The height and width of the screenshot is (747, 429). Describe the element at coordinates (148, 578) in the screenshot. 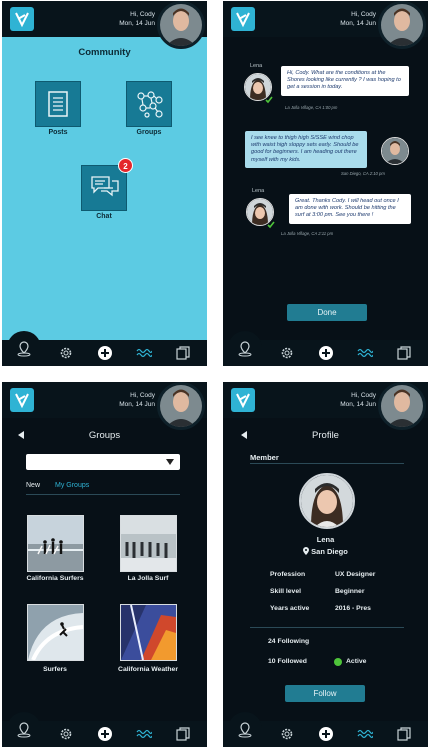

I see `group-label: La Jolla Surf` at that location.